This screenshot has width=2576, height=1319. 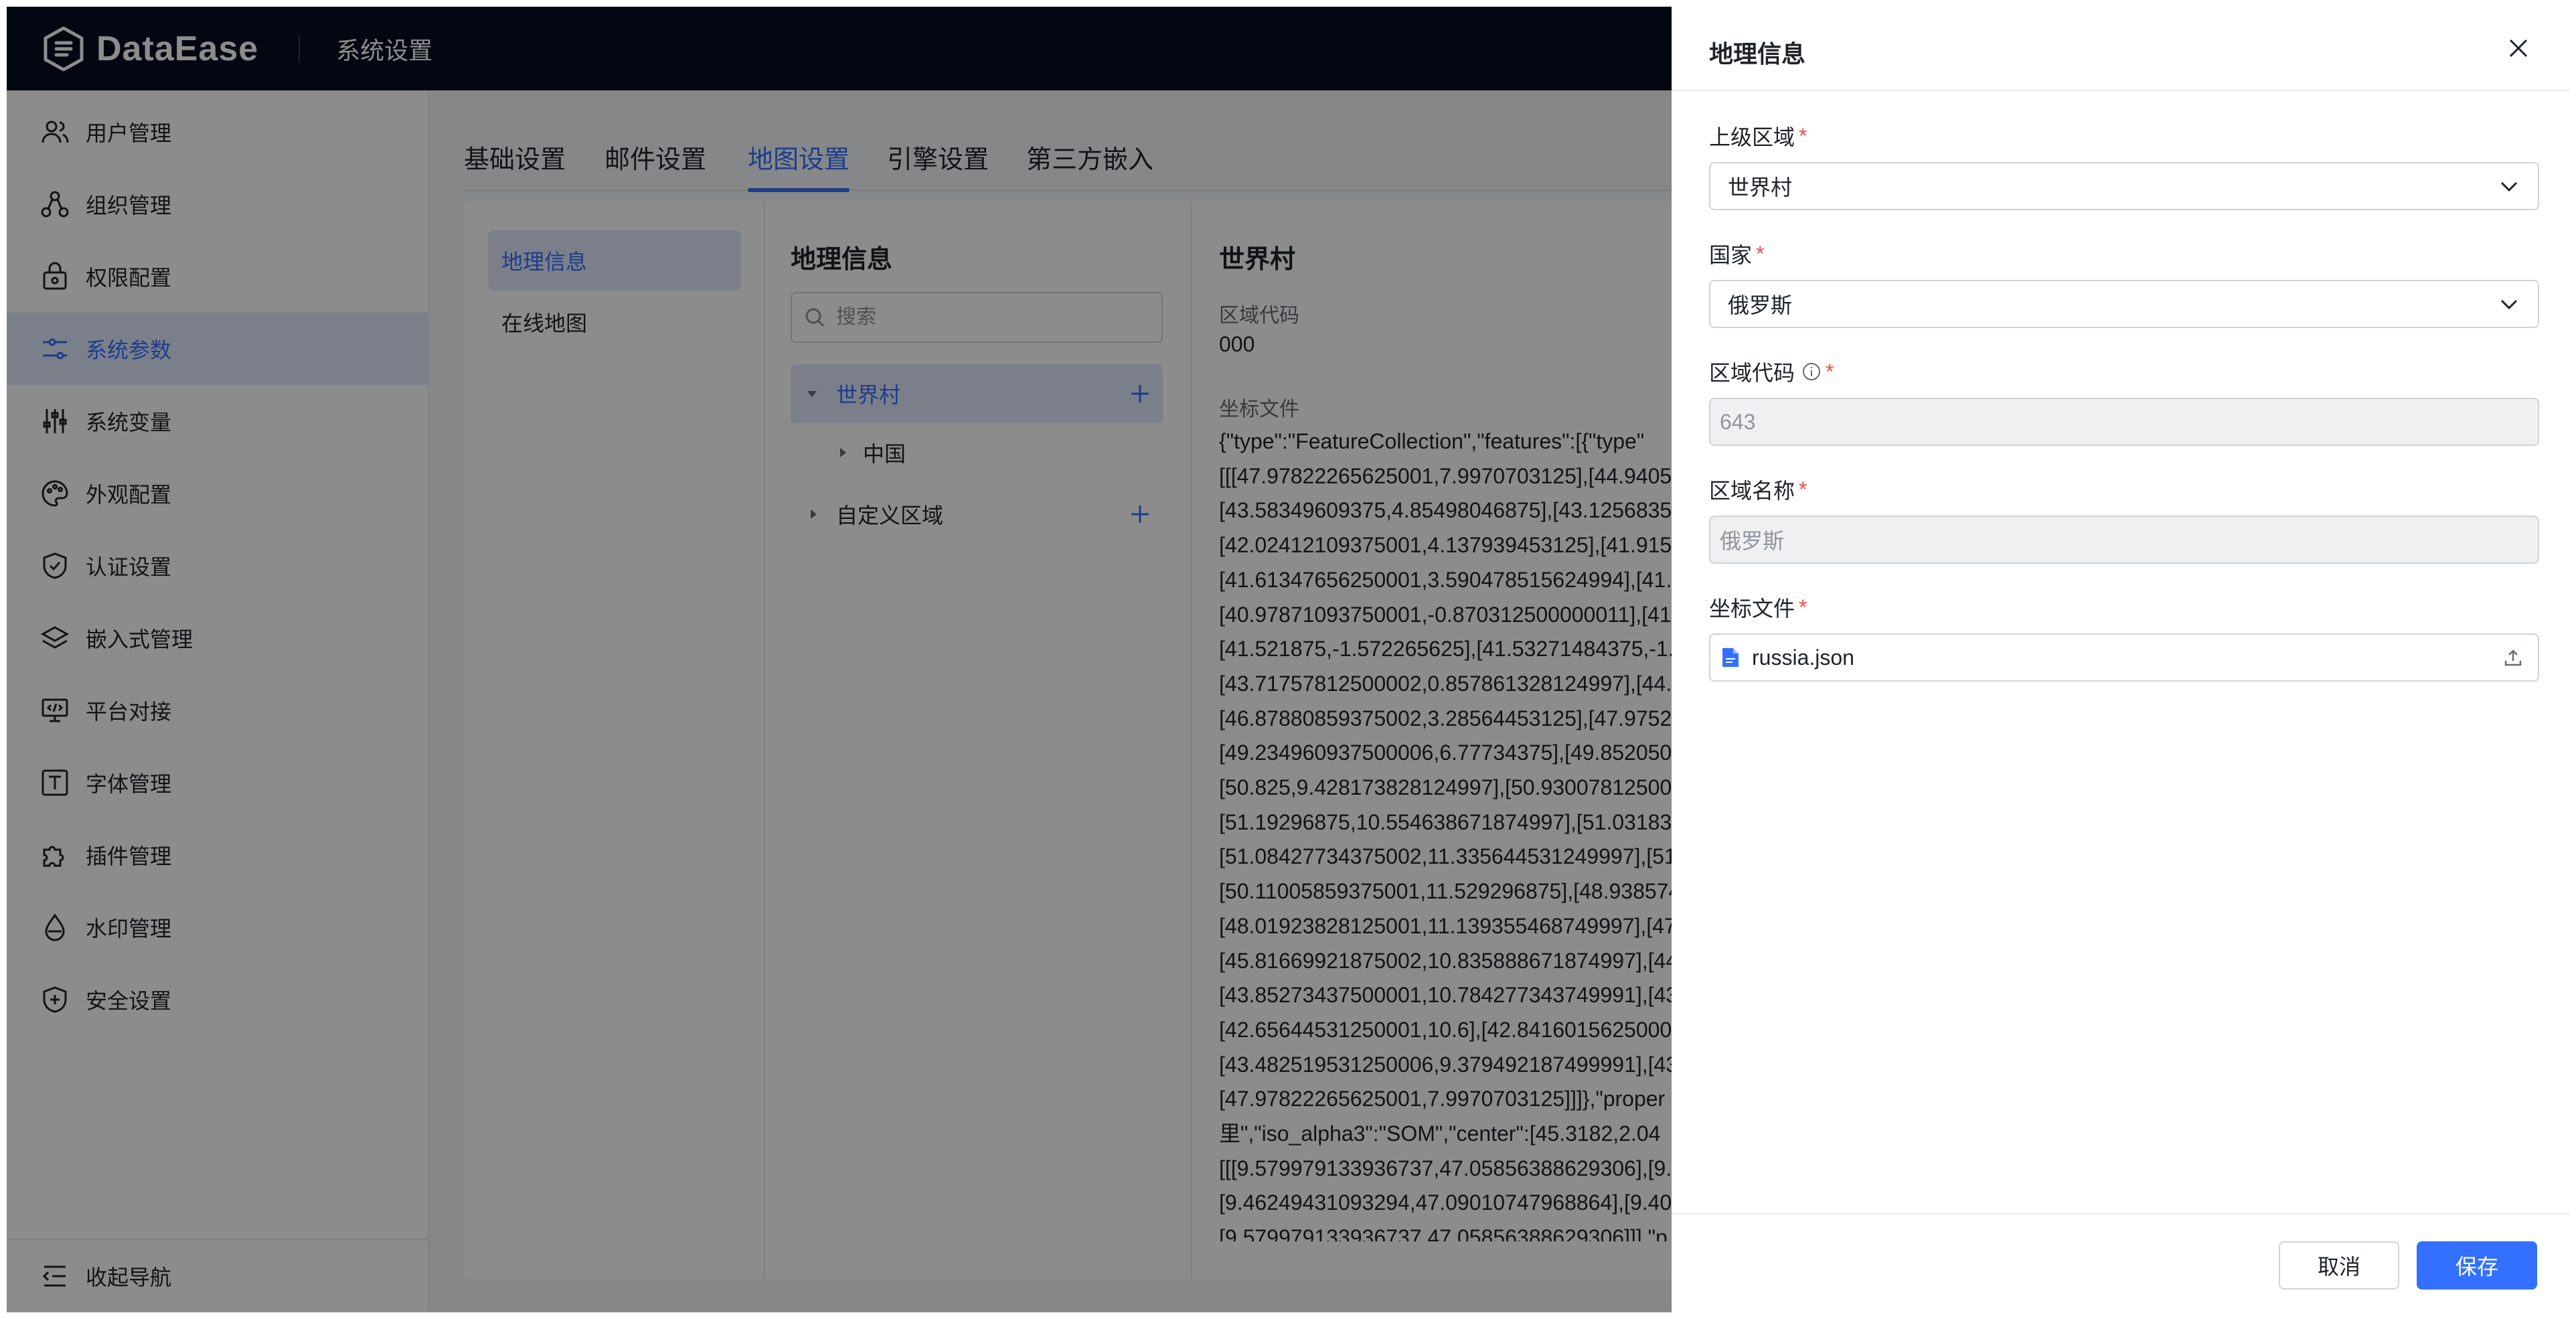 I want to click on field-label-text: 坐标文件, so click(x=1752, y=609).